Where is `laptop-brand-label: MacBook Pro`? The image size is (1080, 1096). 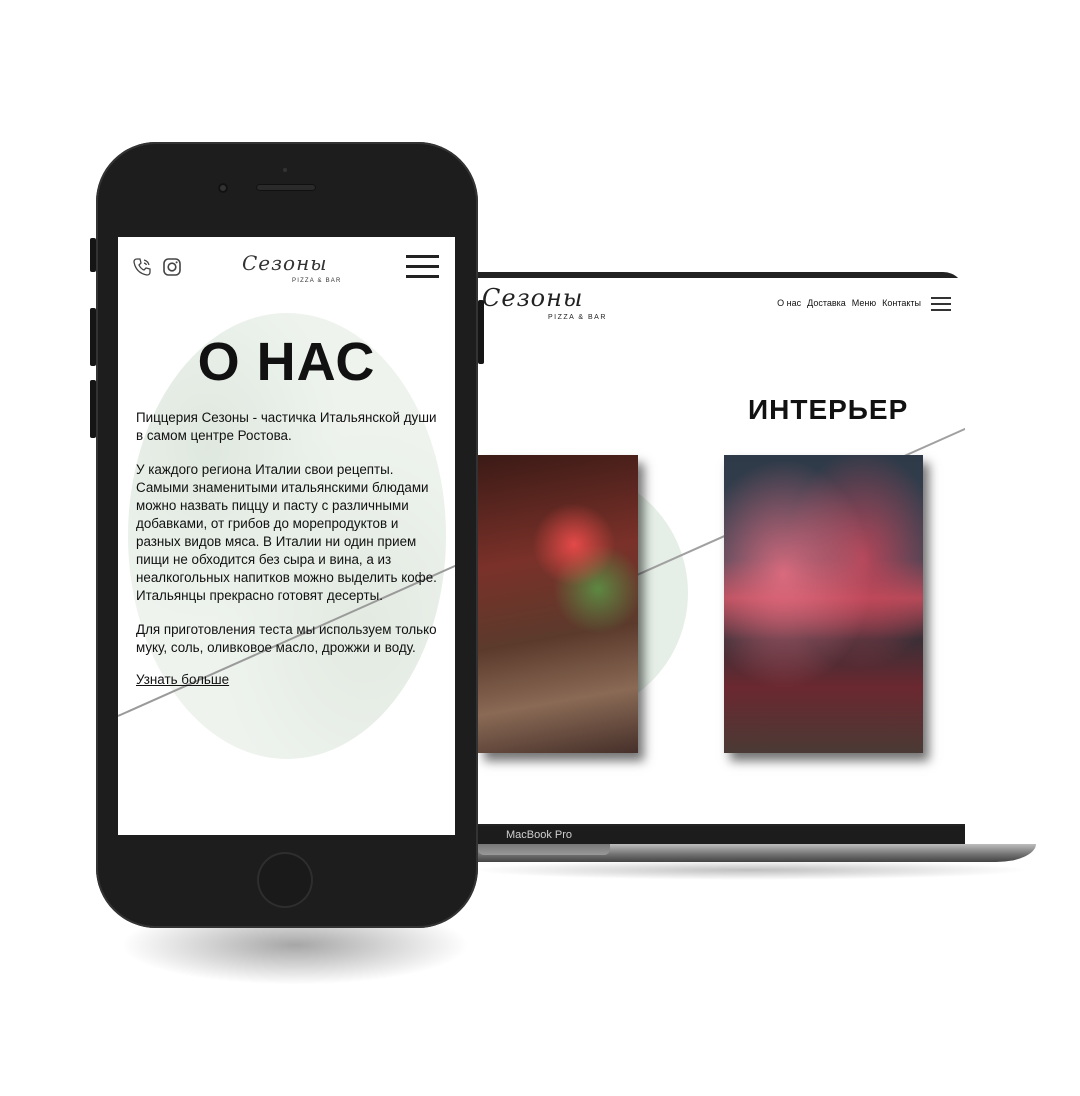
laptop-brand-label: MacBook Pro is located at coordinates (539, 835).